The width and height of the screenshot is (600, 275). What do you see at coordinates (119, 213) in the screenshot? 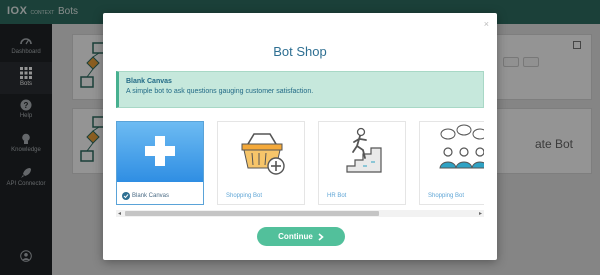
I see `scroll-left-arrow-icon: ◂` at bounding box center [119, 213].